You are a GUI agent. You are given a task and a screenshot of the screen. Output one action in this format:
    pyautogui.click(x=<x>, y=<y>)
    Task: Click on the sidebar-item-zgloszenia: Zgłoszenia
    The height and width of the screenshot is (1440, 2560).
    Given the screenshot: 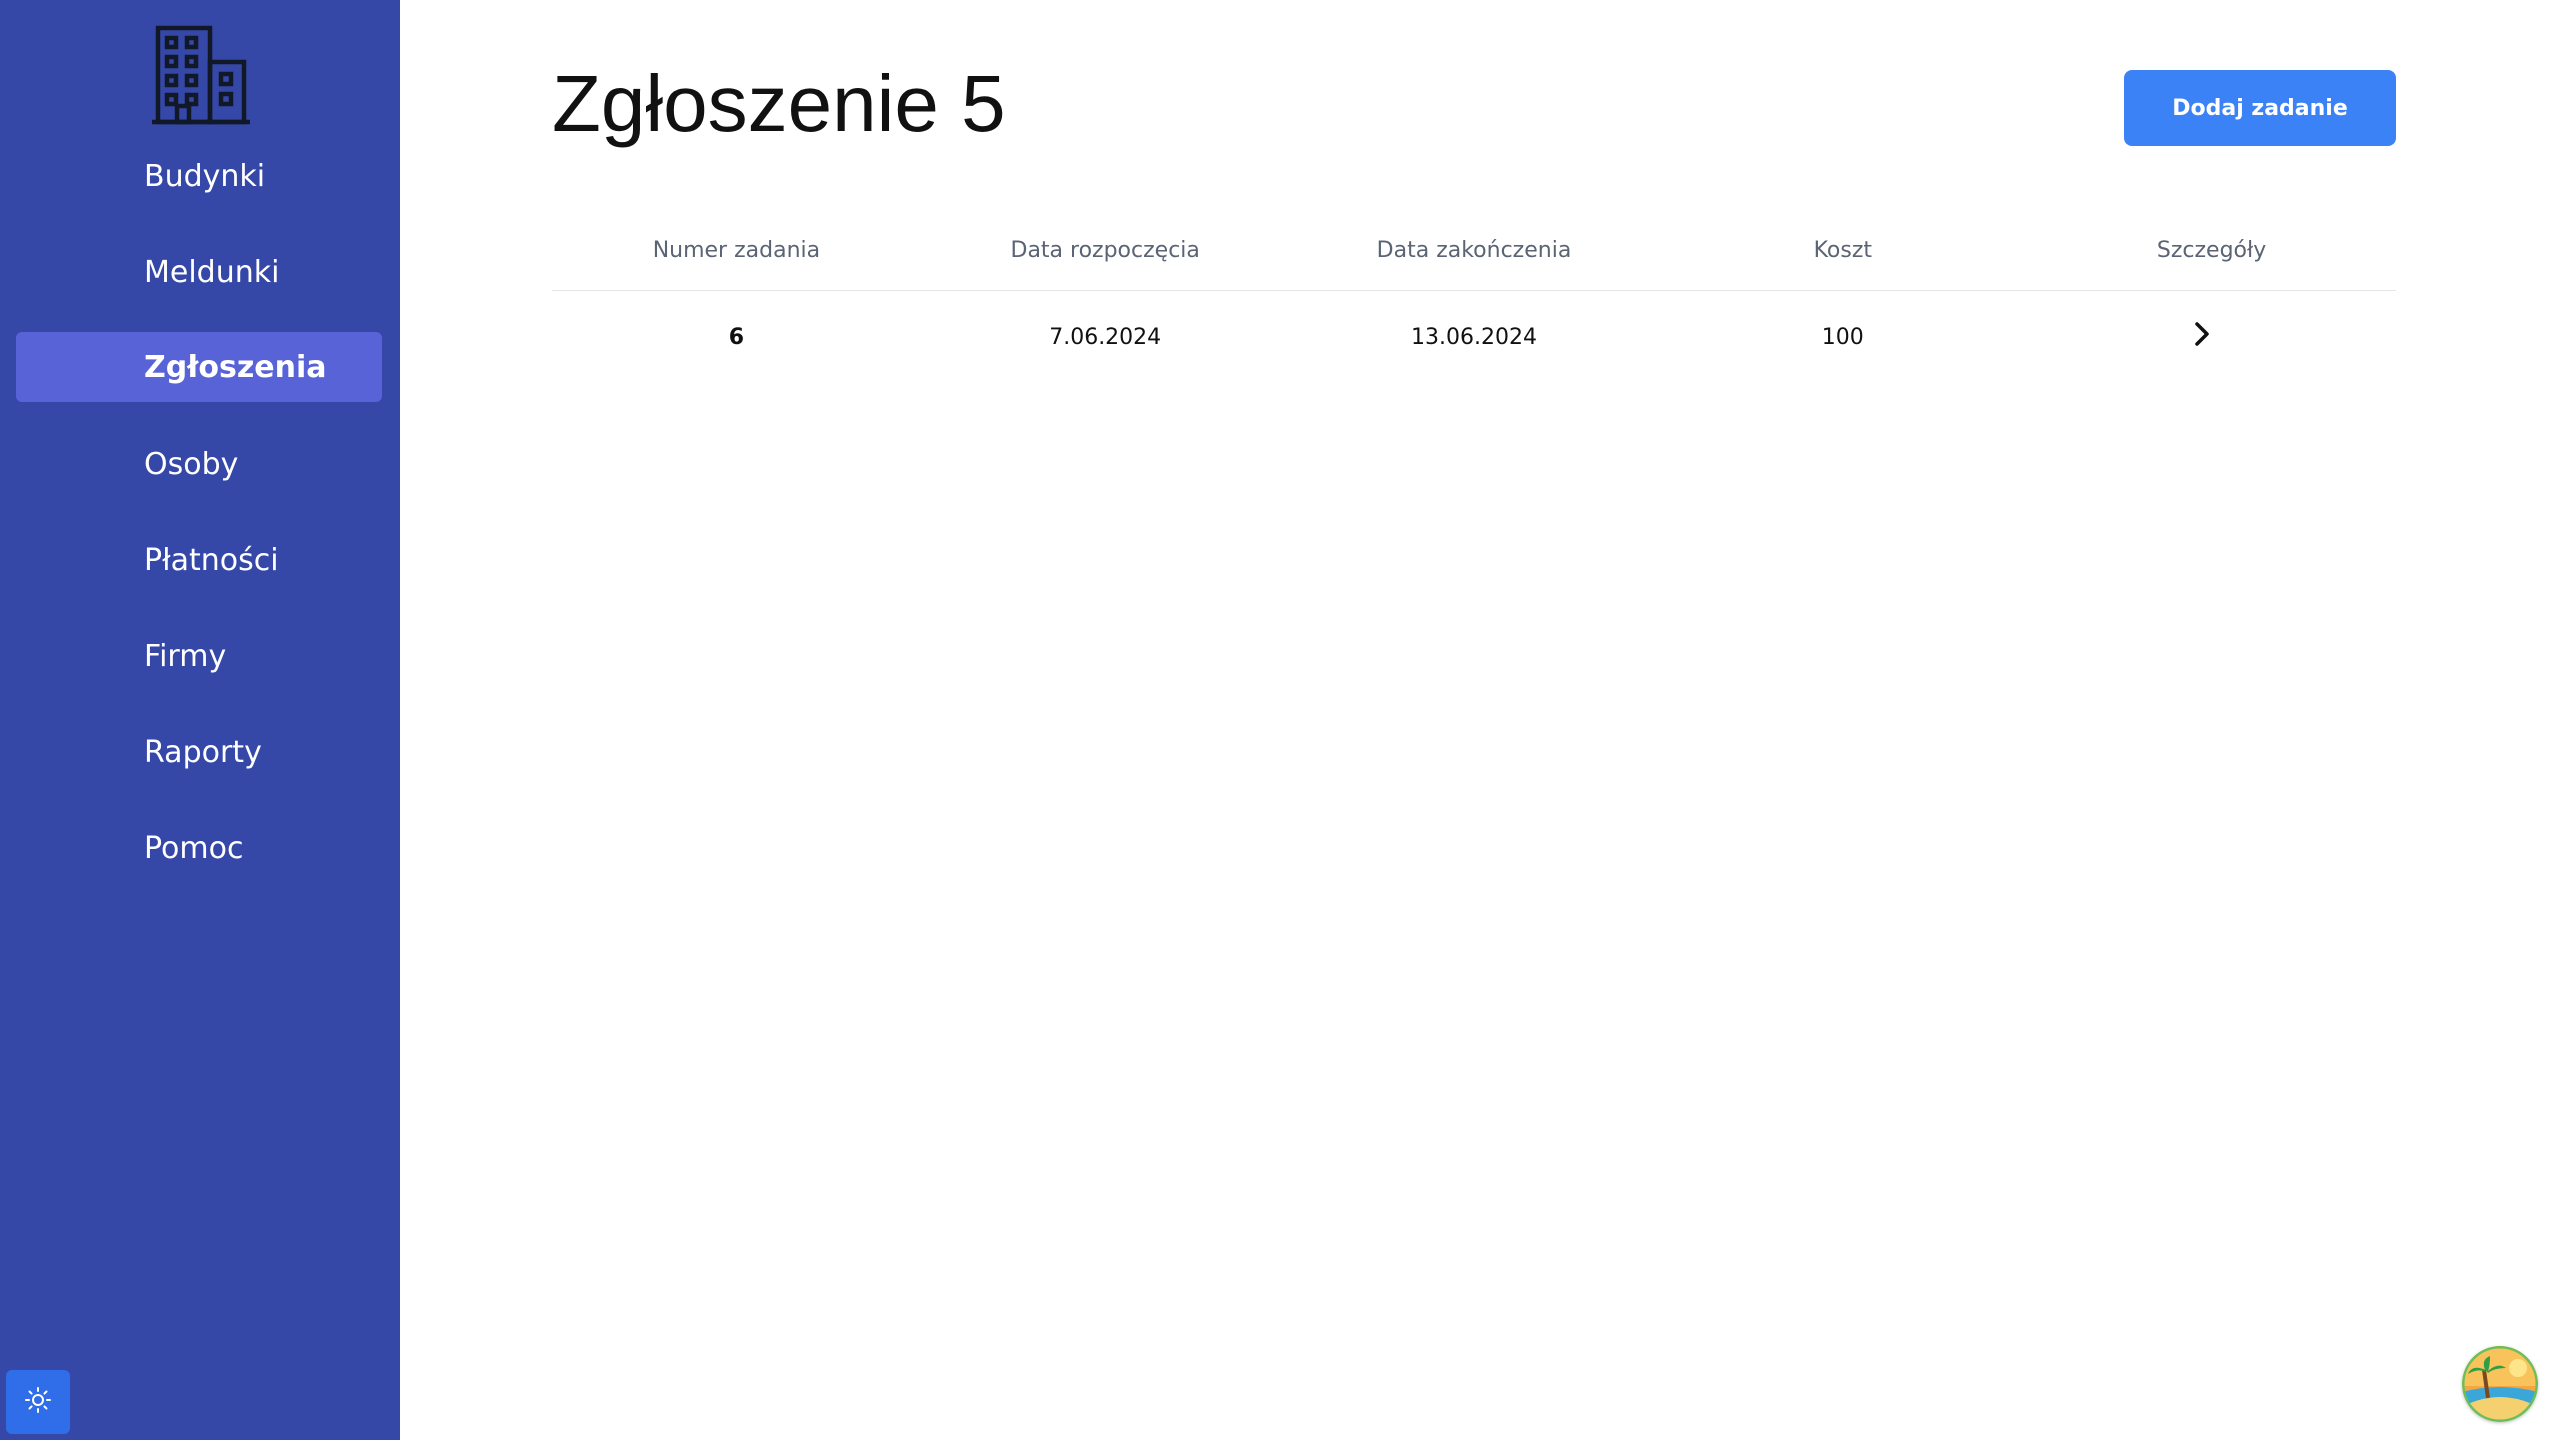 What is the action you would take?
    pyautogui.click(x=199, y=367)
    